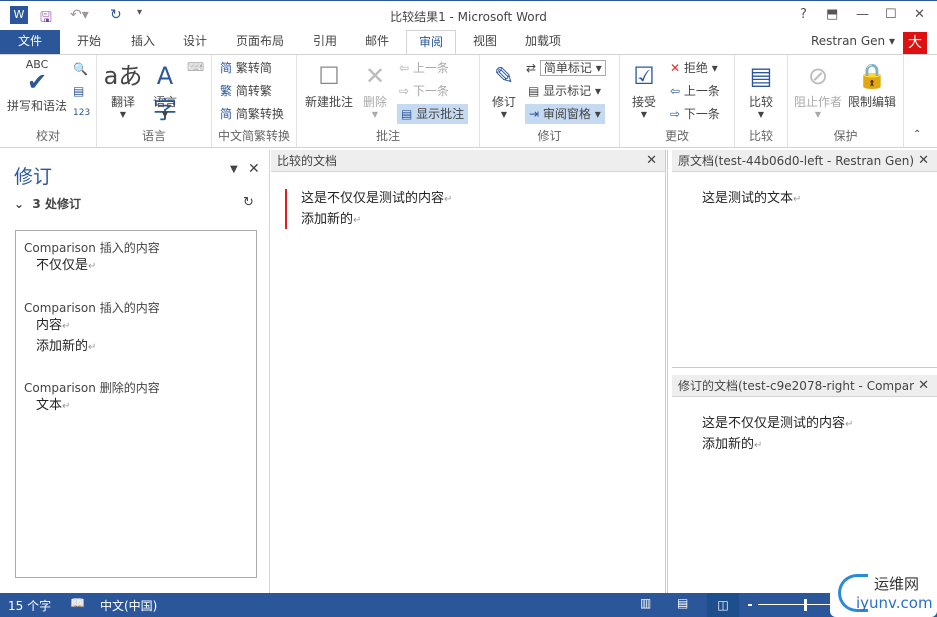 The image size is (937, 617). What do you see at coordinates (234, 169) in the screenshot?
I see `pane-options-icon: ▼` at bounding box center [234, 169].